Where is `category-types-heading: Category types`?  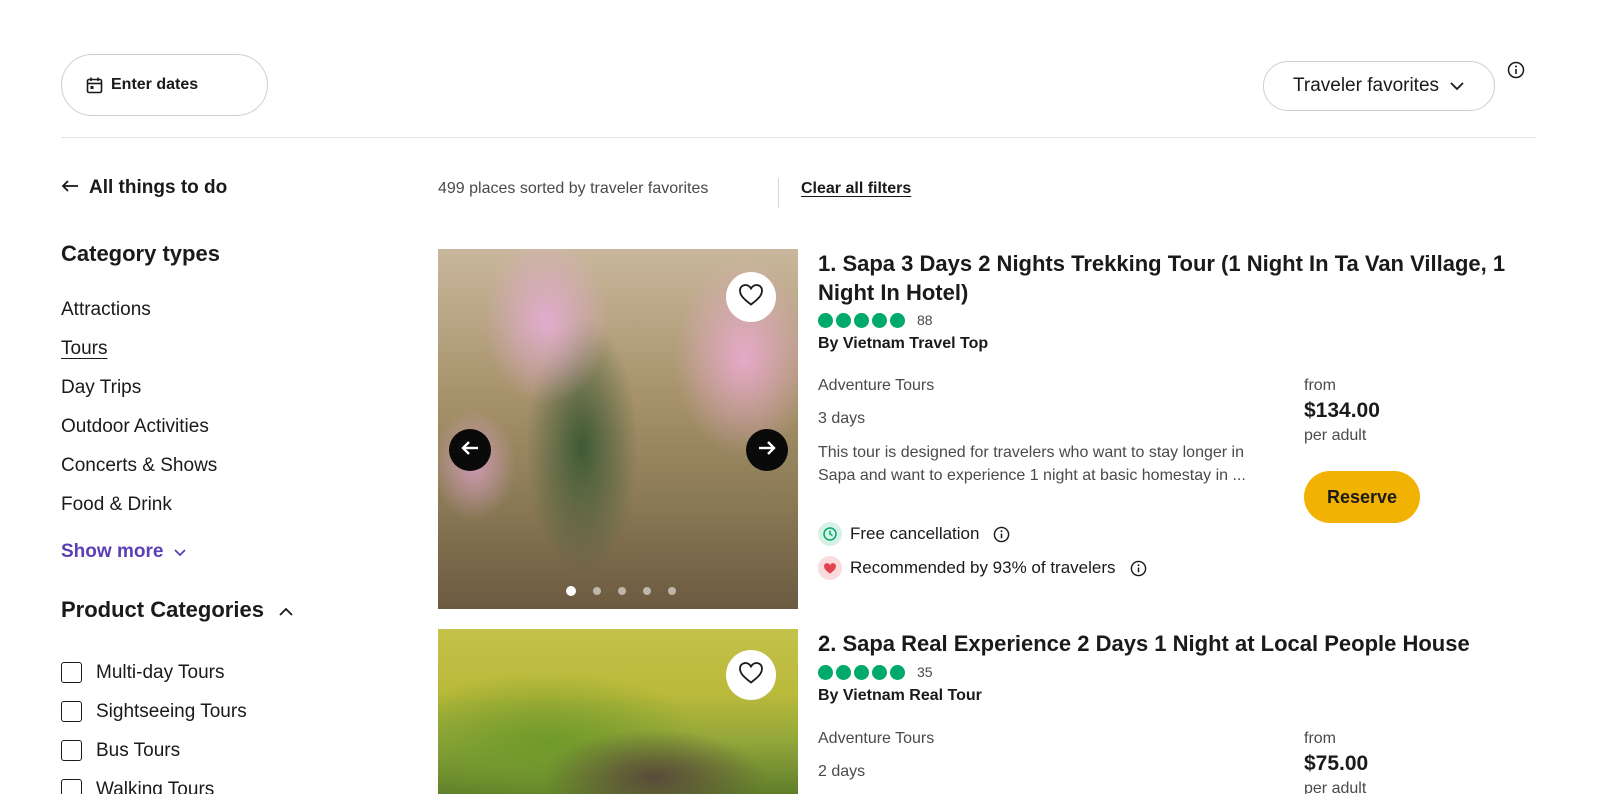 category-types-heading: Category types is located at coordinates (140, 253).